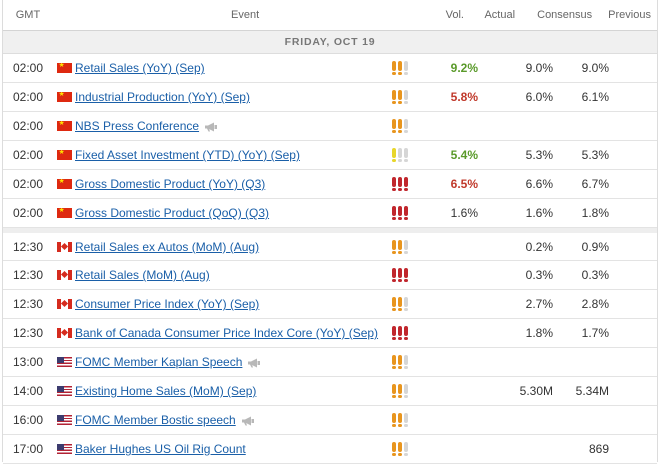  I want to click on event-link: Retail Sales (YoY) (Sep), so click(140, 68).